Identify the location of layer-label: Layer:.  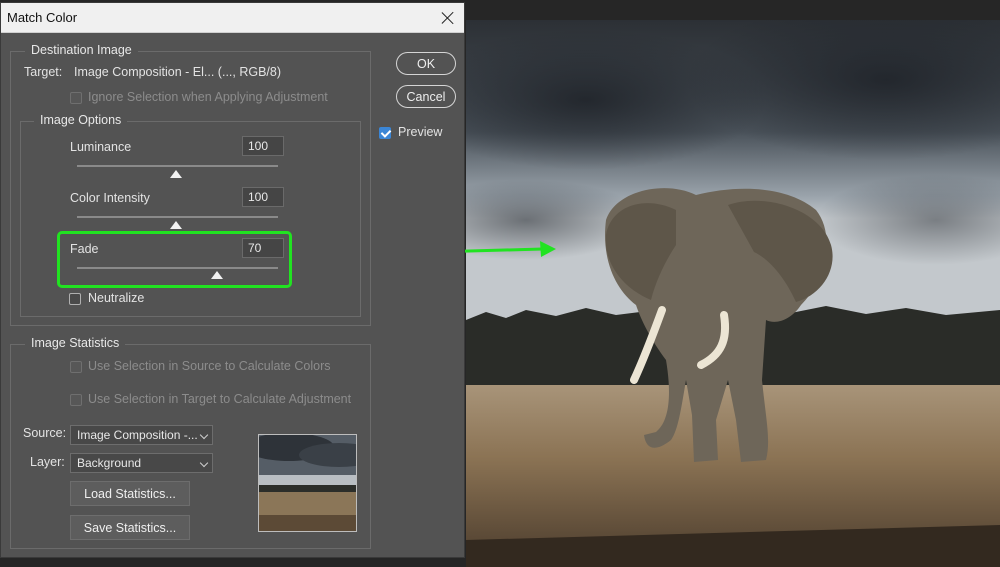
(47, 462).